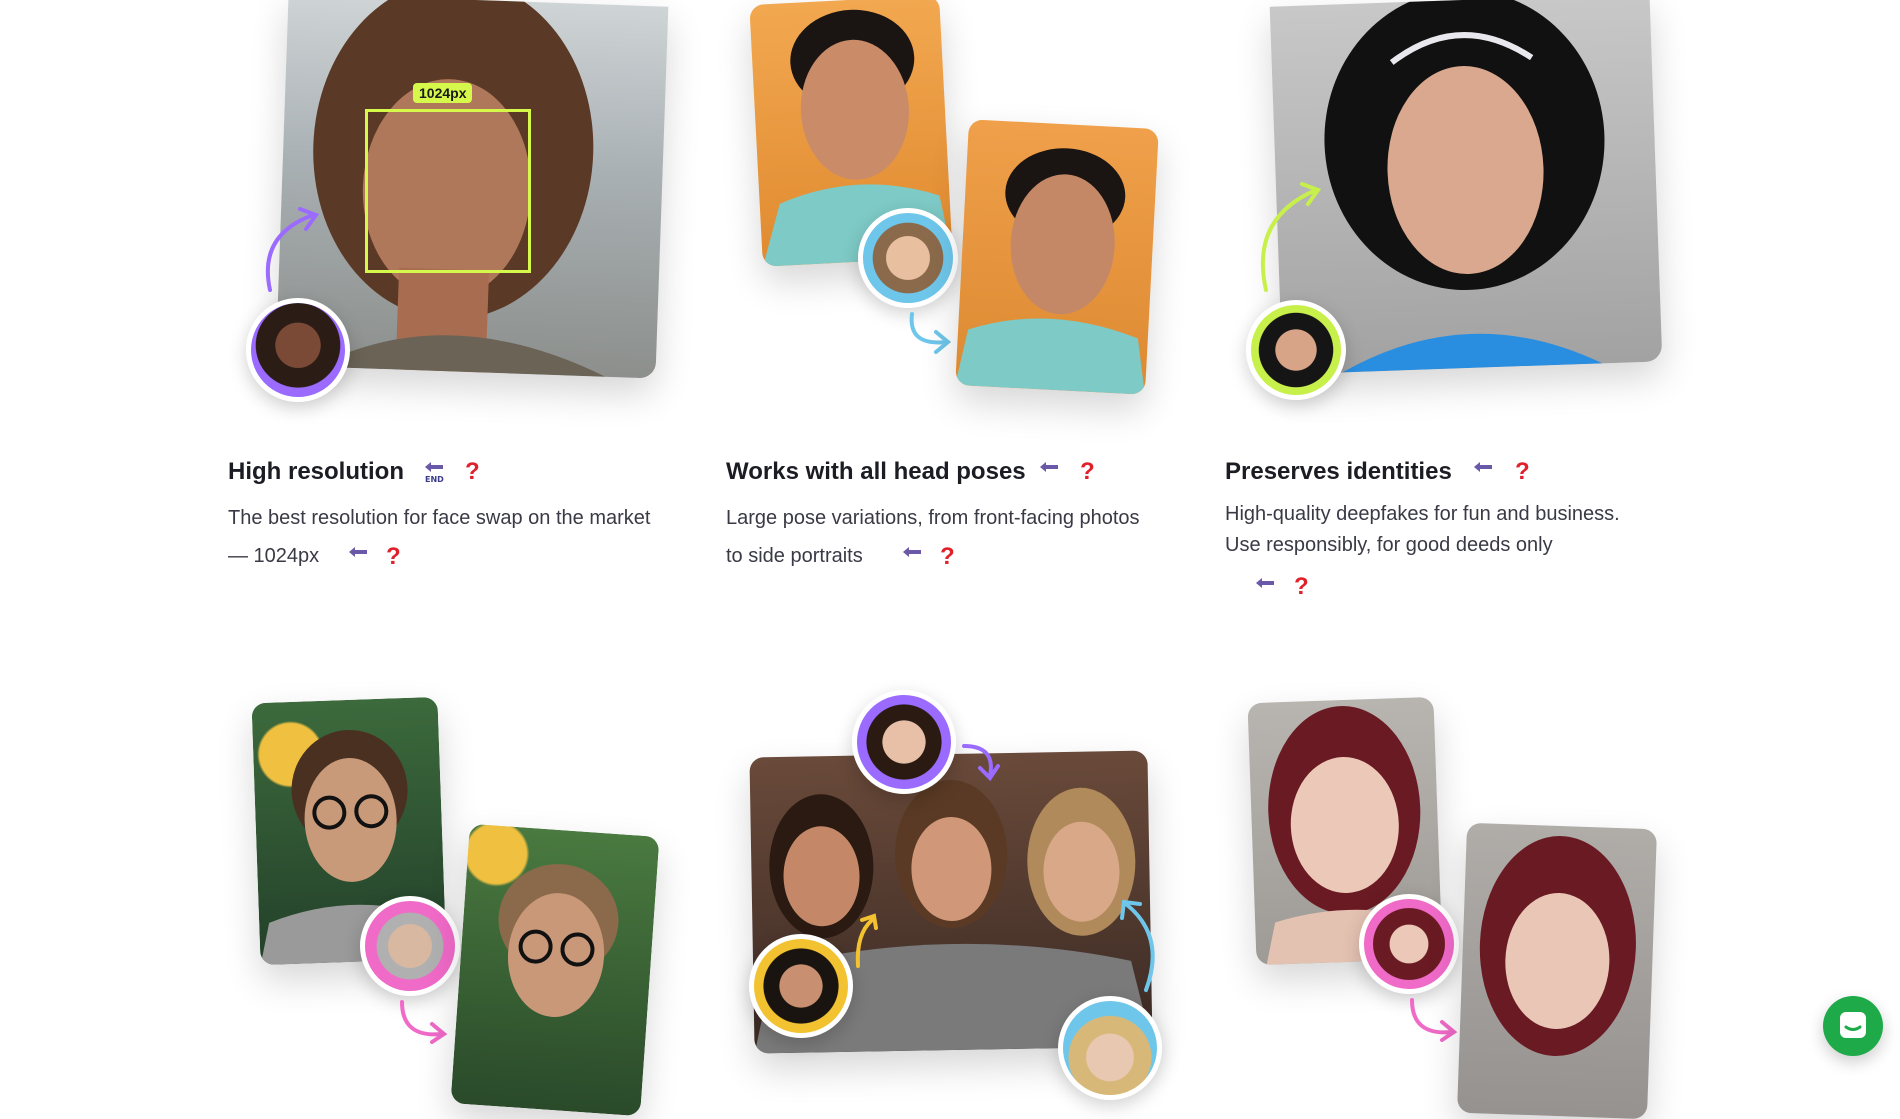 This screenshot has height=1119, width=1900. Describe the element at coordinates (1057, 257) in the screenshot. I see `portrait-man-side` at that location.